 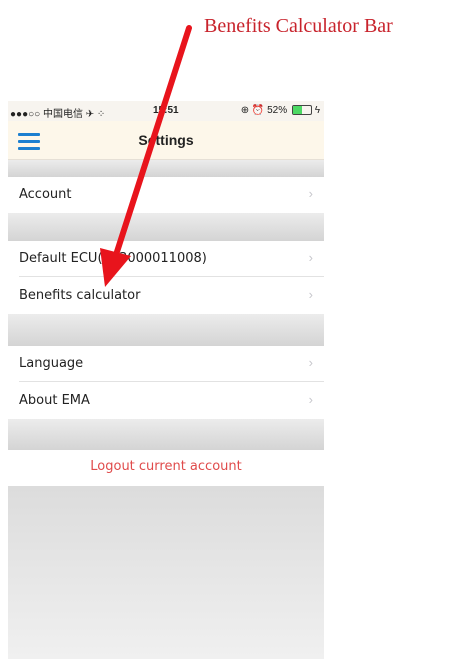 I want to click on logout-row: Logout current account, so click(x=166, y=468).